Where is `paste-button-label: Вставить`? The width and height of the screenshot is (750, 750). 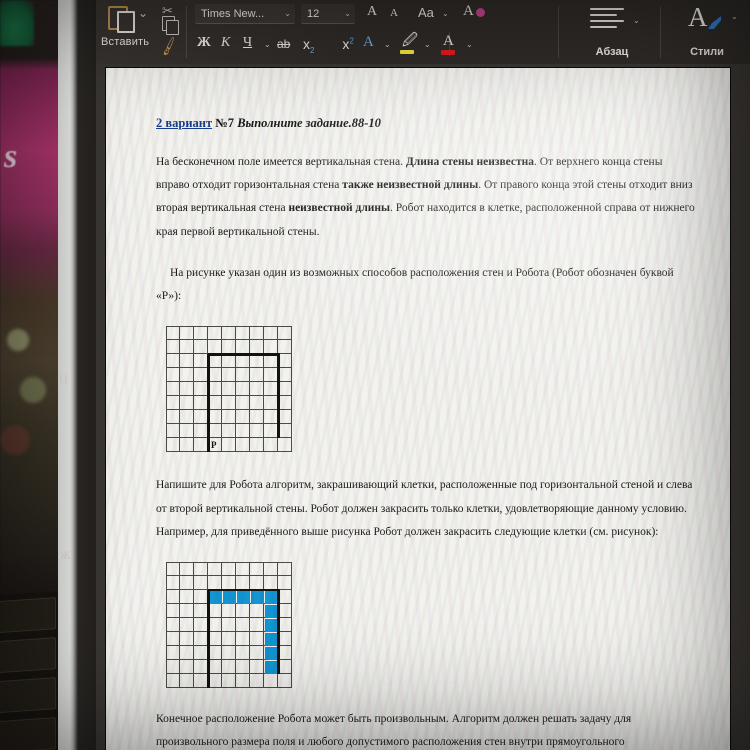
paste-button-label: Вставить is located at coordinates (125, 42).